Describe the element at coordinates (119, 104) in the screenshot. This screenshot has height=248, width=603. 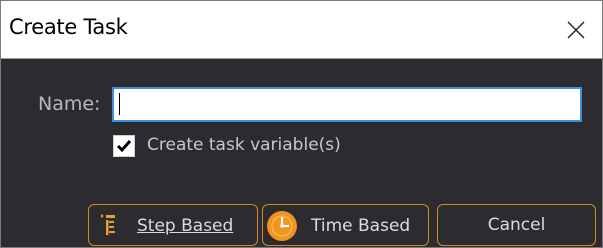
I see `text-caret` at that location.